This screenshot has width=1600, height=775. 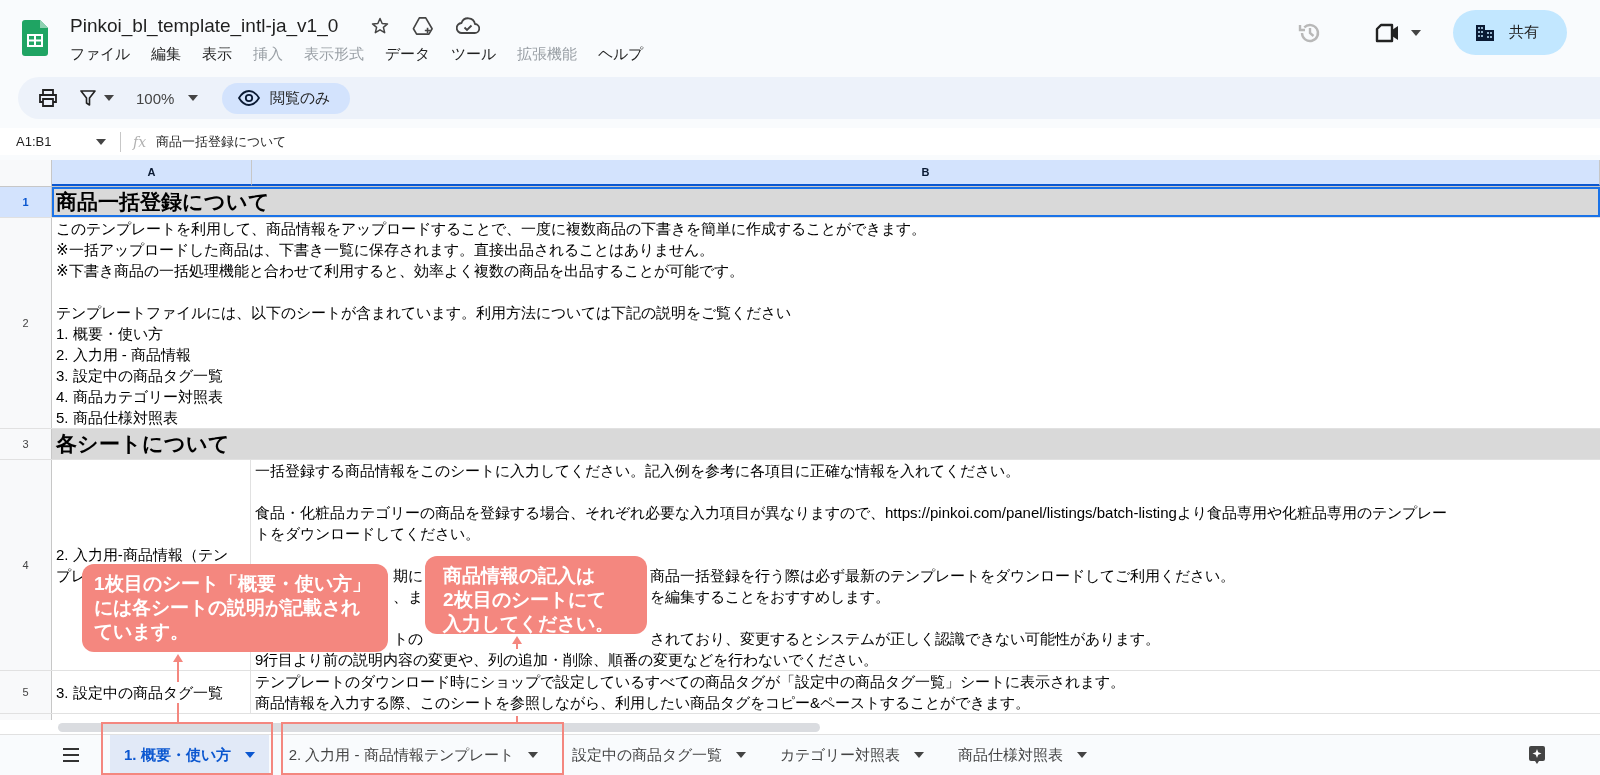 I want to click on cell-text: 2. 入力用 - 商品情報, so click(x=123, y=354).